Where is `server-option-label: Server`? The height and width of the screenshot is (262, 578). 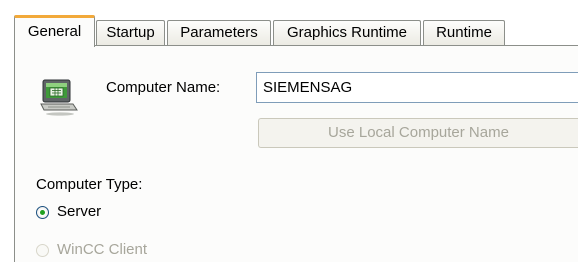 server-option-label: Server is located at coordinates (79, 211).